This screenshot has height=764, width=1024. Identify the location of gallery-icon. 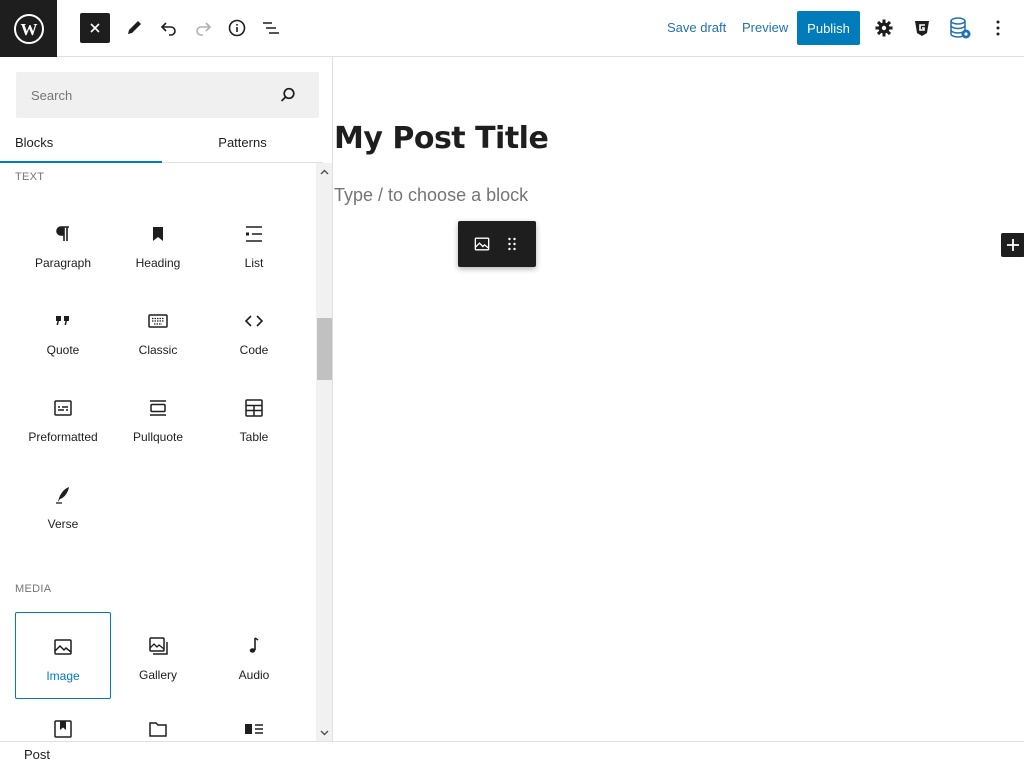
(158, 646).